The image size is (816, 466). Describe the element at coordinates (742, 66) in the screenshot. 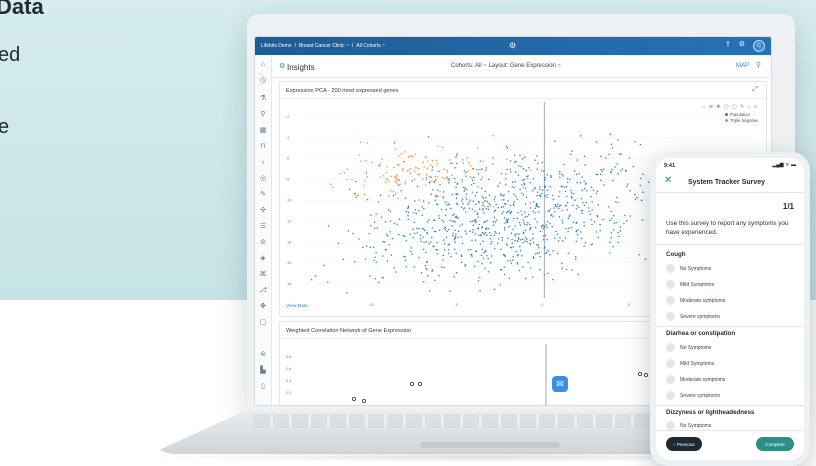

I see `map-button: MAP` at that location.